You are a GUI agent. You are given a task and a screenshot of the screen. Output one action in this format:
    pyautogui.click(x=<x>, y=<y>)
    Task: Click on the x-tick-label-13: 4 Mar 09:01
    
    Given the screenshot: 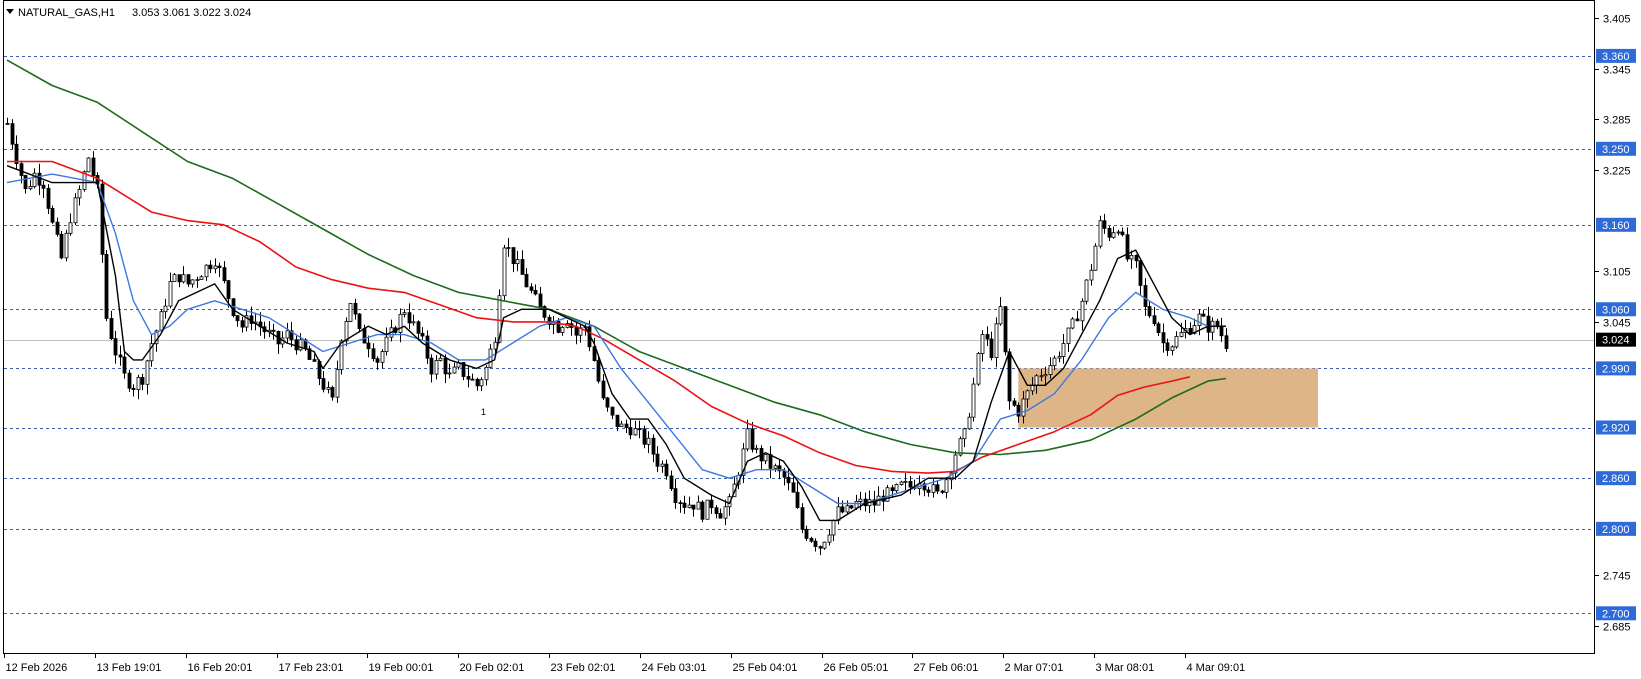 What is the action you would take?
    pyautogui.click(x=1216, y=668)
    